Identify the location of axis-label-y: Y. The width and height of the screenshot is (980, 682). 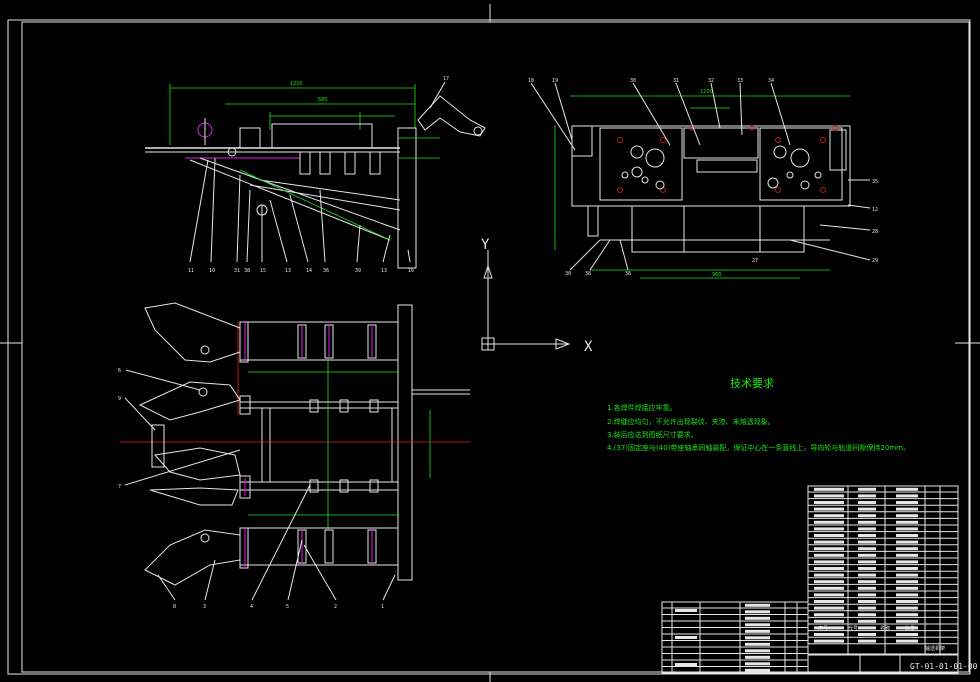
(485, 245).